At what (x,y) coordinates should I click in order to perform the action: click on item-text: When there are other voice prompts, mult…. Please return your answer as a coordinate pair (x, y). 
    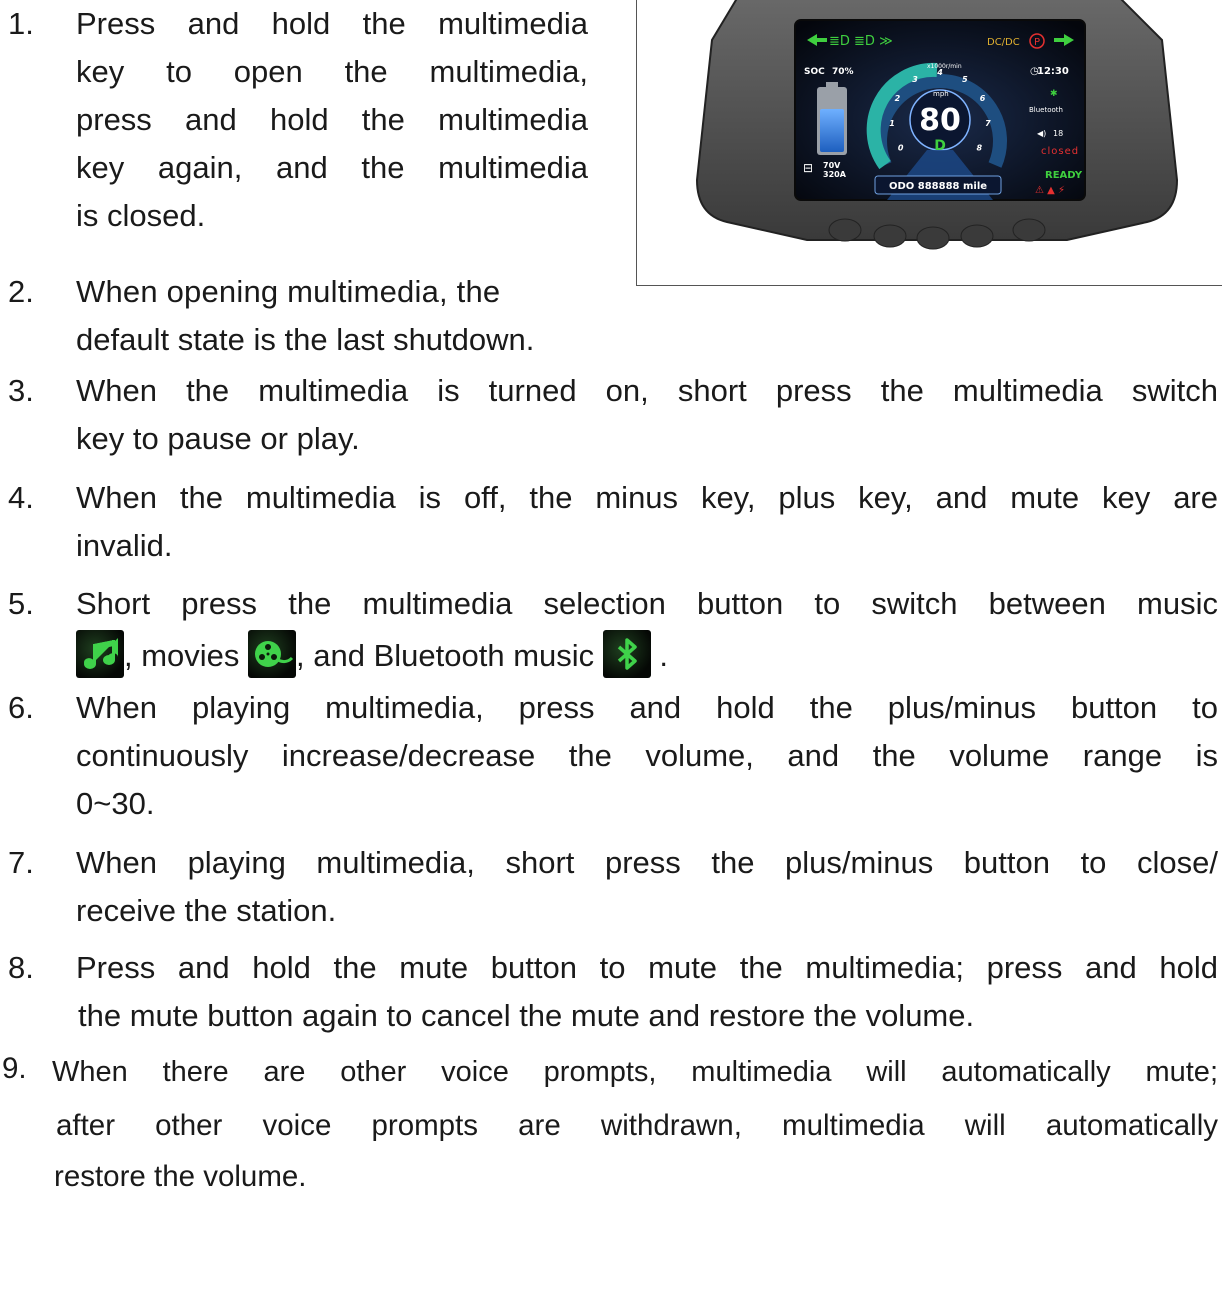
    Looking at the image, I should click on (635, 1123).